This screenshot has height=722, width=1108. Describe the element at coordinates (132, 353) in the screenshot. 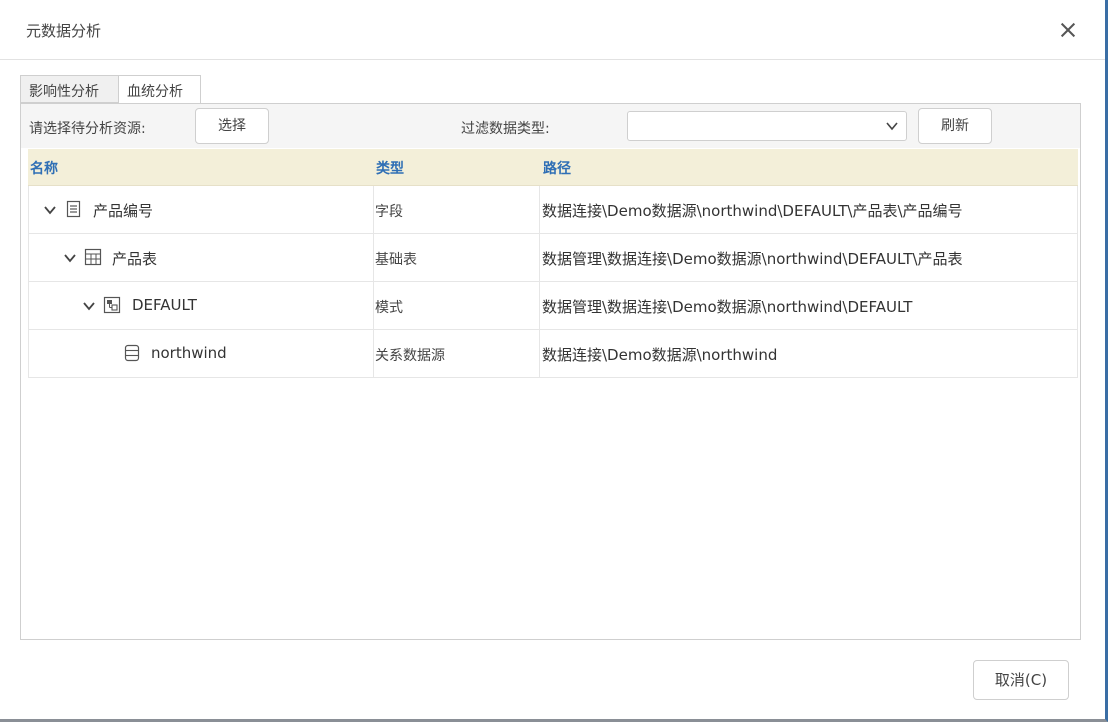

I see `database-icon` at that location.